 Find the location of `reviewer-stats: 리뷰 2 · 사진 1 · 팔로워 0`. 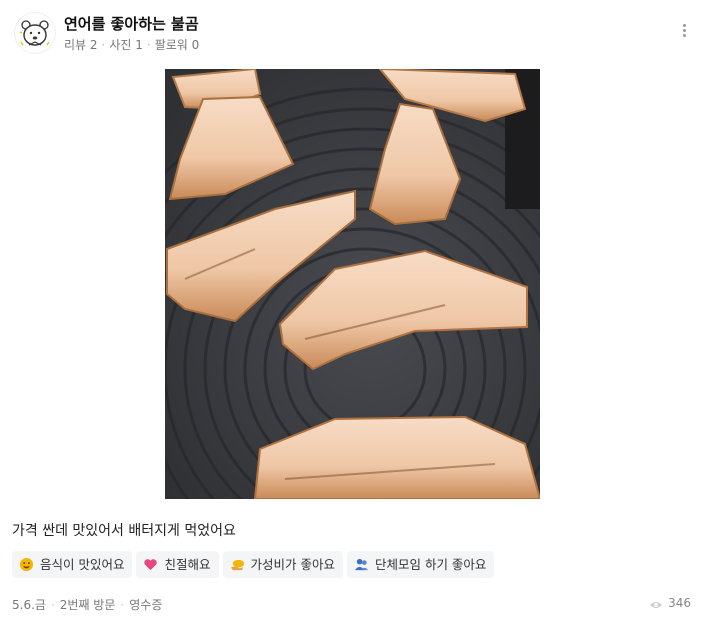

reviewer-stats: 리뷰 2 · 사진 1 · 팔로워 0 is located at coordinates (132, 45).